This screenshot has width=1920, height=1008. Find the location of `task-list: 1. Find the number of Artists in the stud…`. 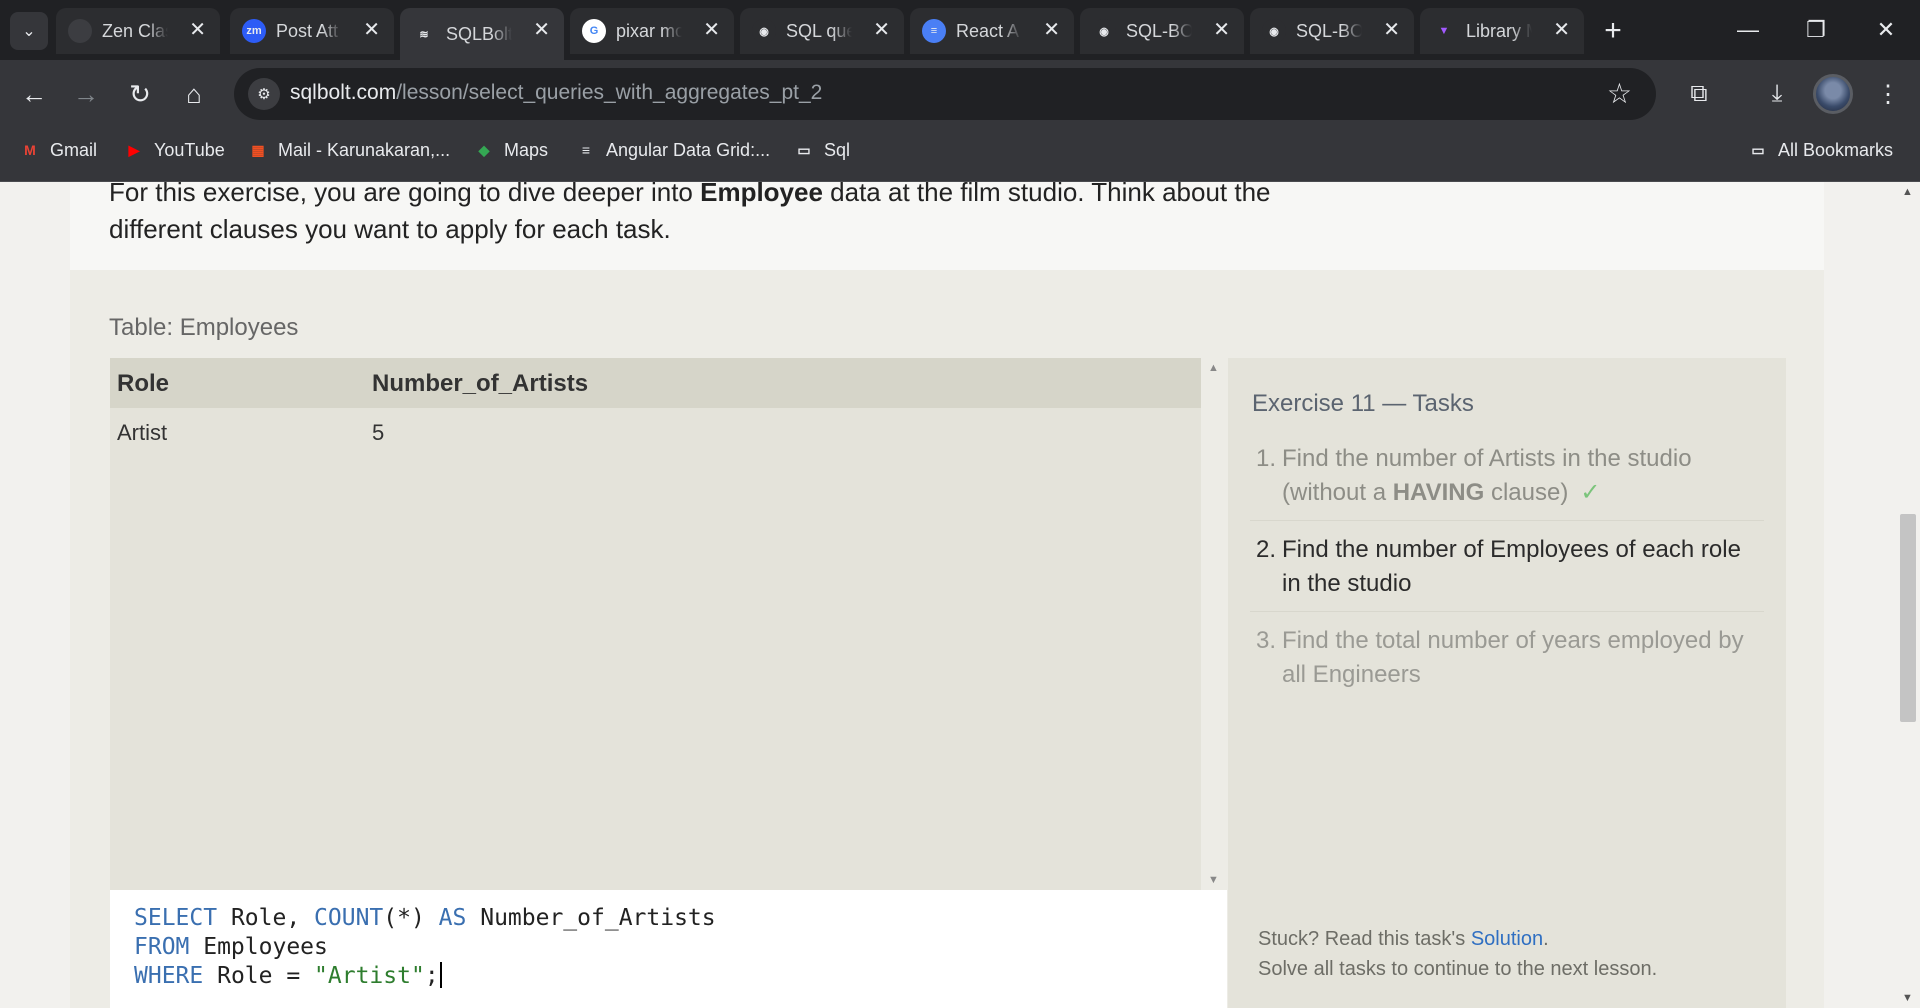

task-list: 1. Find the number of Artists in the stud… is located at coordinates (1507, 576).